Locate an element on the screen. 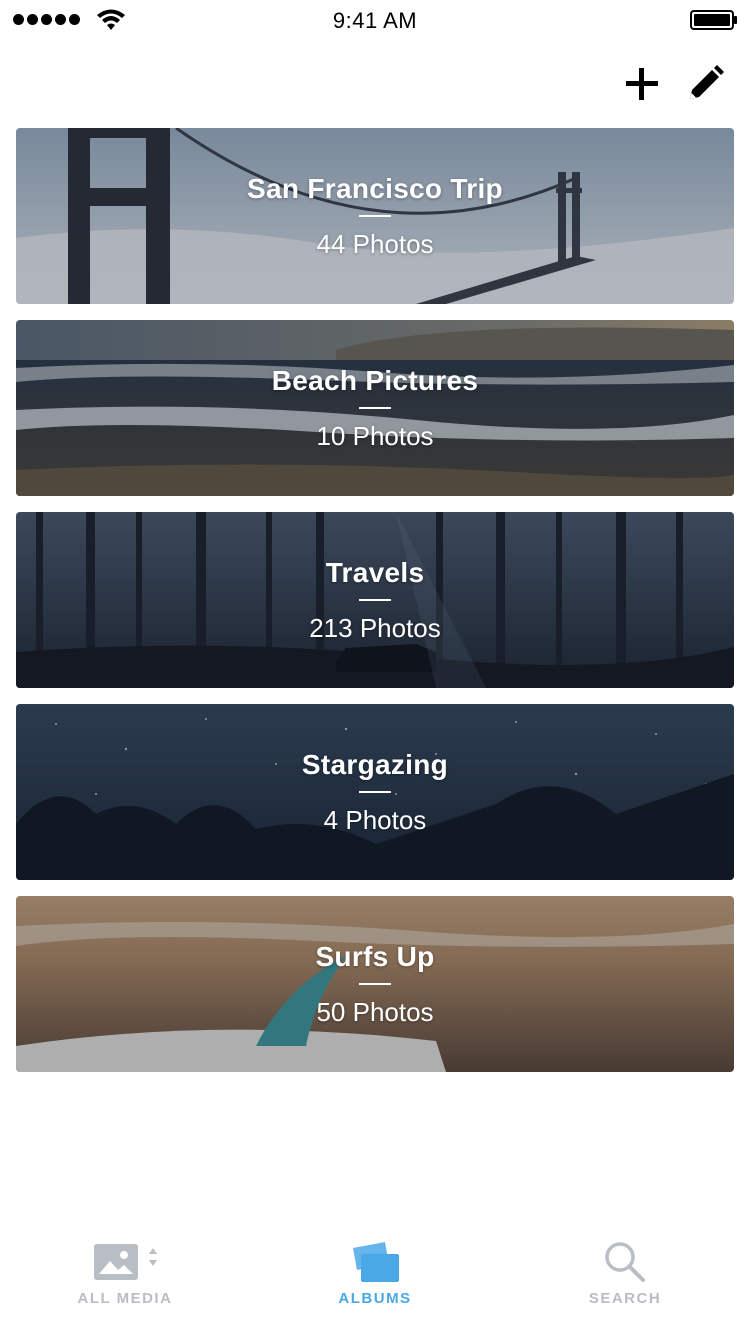 This screenshot has width=750, height=1334. album-photo-count: 213 Photos is located at coordinates (375, 627).